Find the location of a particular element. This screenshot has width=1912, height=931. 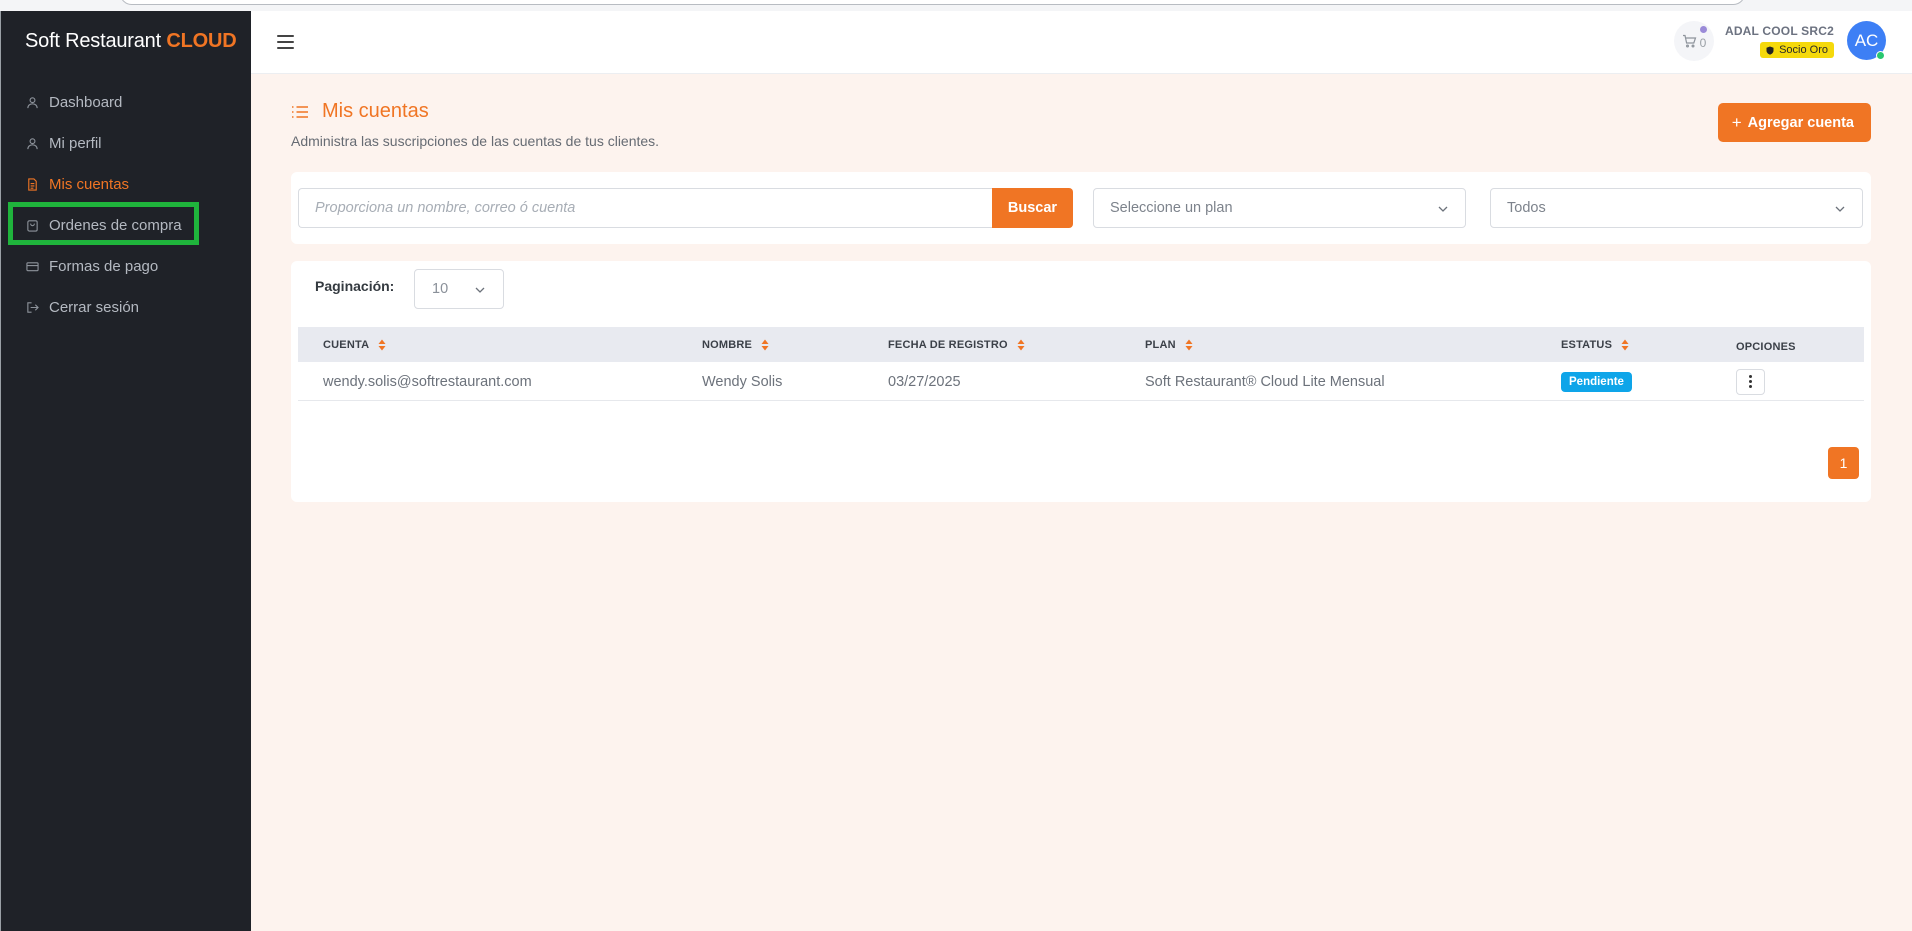

user-name: ADAL COOL SRC2 is located at coordinates (1779, 31).